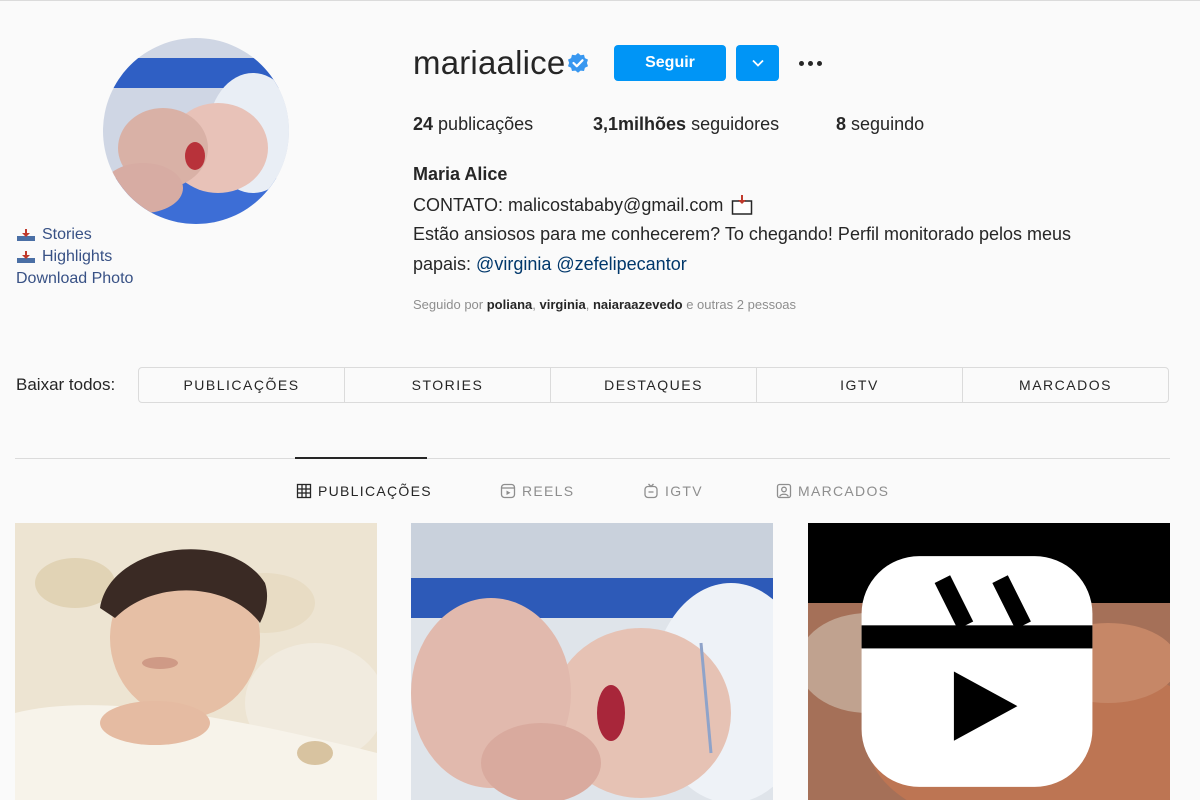 This screenshot has width=1200, height=800. I want to click on tab-reels-label: REELS, so click(548, 491).